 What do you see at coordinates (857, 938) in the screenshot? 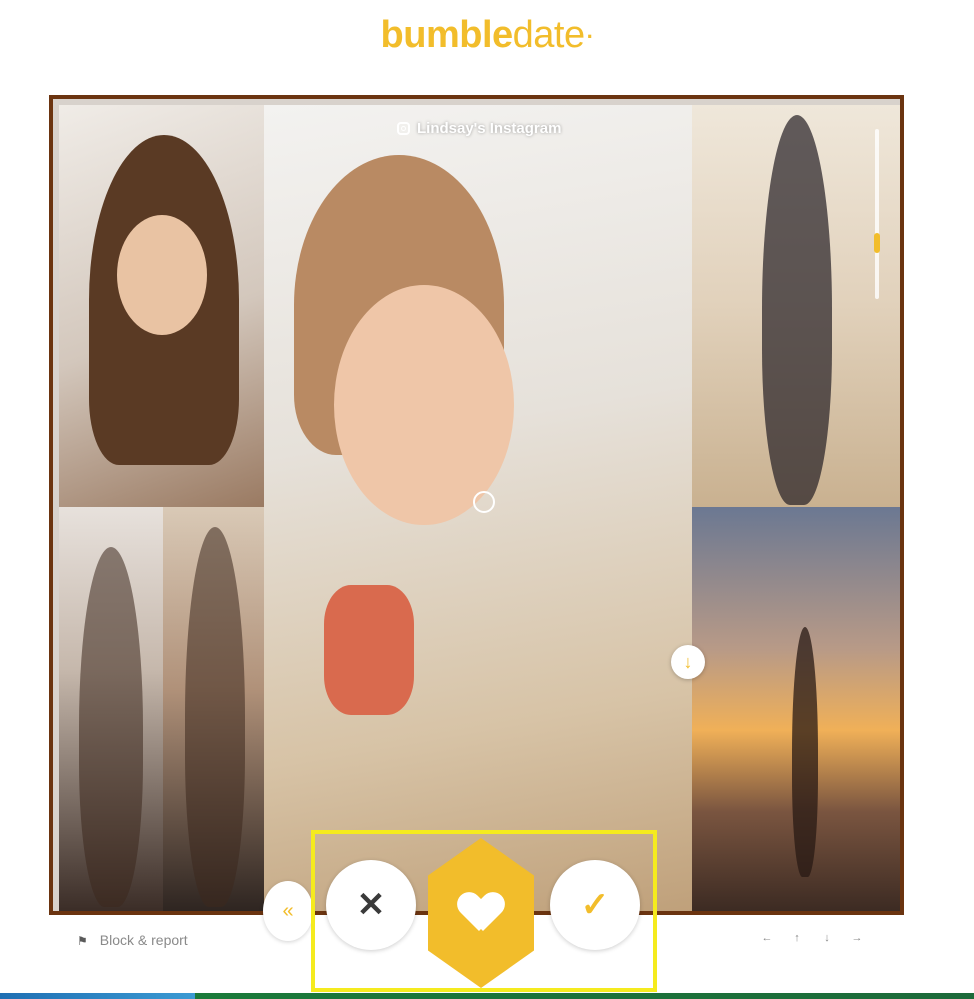
I see `arrow-right-icon: →` at bounding box center [857, 938].